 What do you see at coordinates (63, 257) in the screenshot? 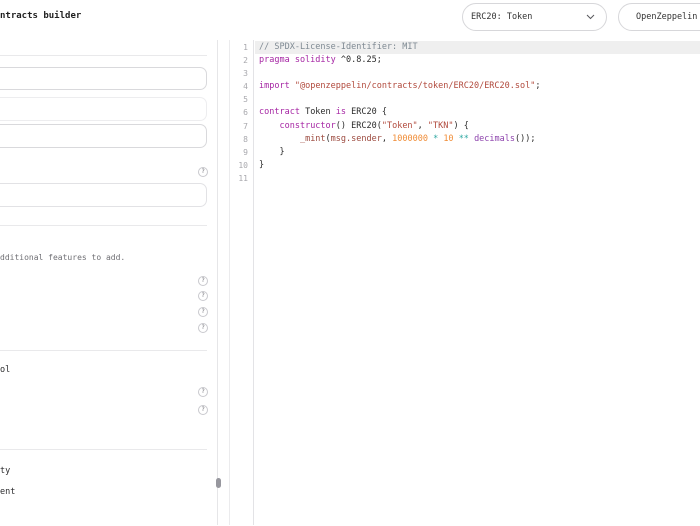
I see `features-hint: dditional features to add.` at bounding box center [63, 257].